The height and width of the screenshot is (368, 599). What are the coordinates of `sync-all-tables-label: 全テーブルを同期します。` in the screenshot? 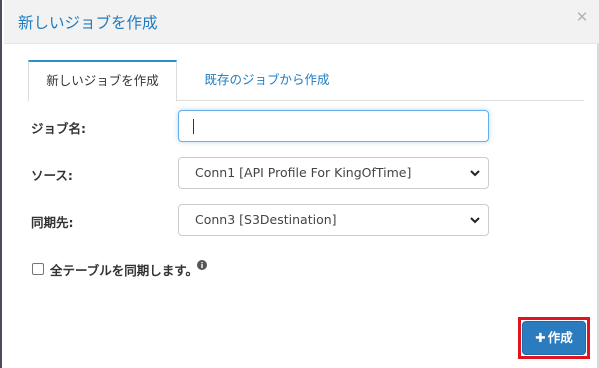 It's located at (124, 270).